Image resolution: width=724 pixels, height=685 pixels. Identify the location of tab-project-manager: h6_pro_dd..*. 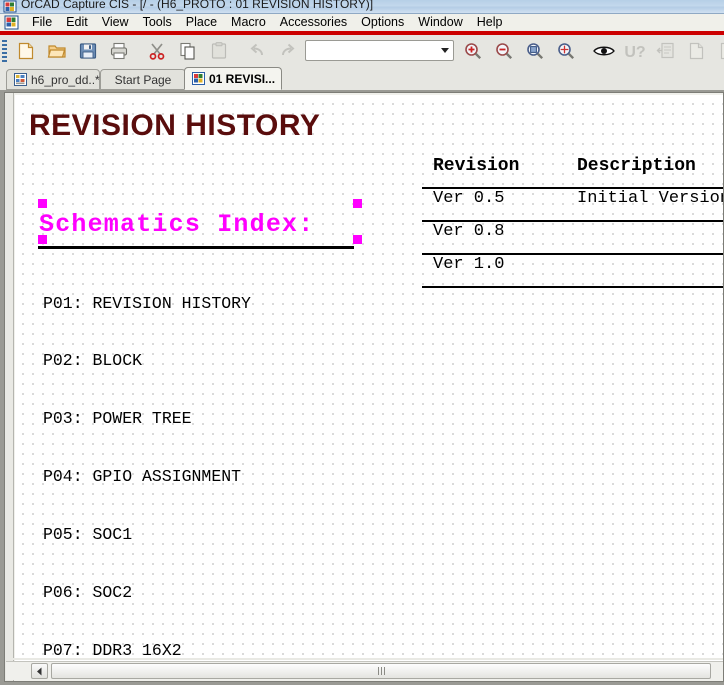
(53, 79).